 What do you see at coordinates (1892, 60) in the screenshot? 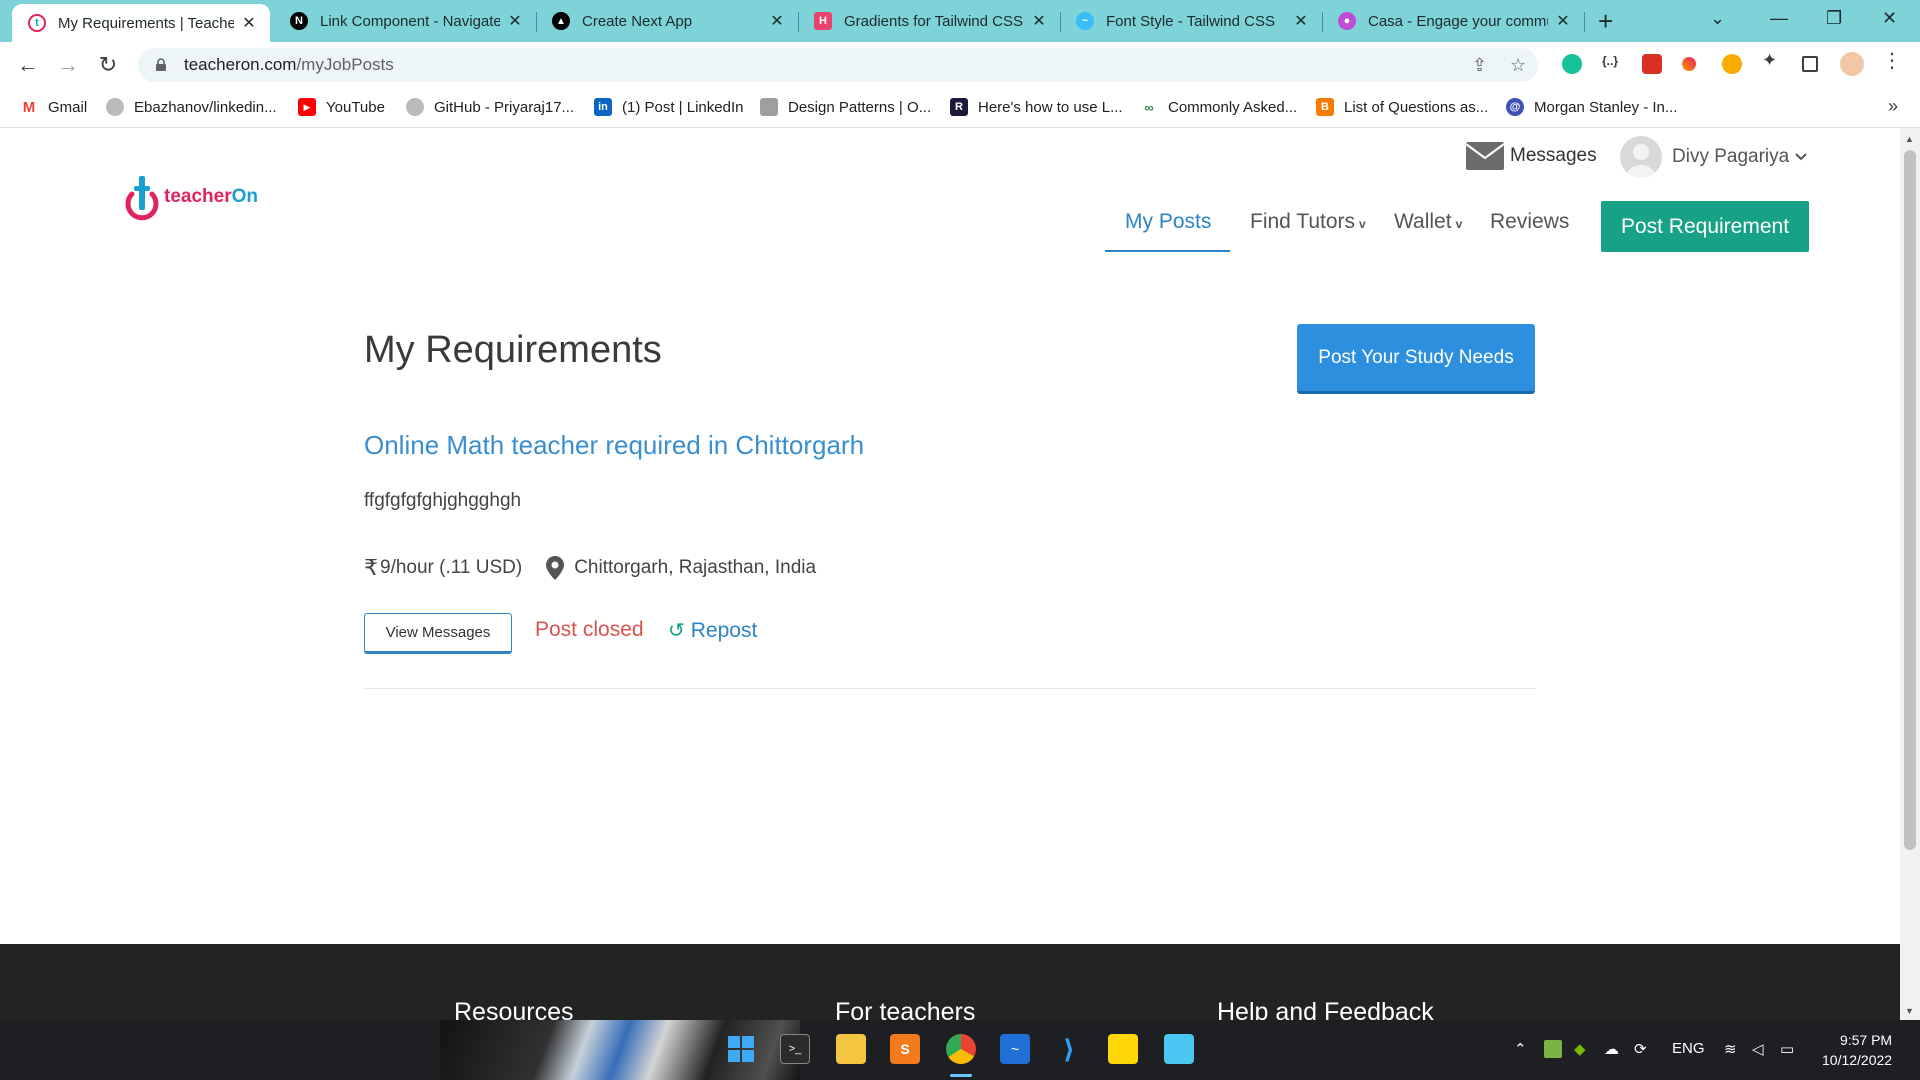
I see `kebab-menu-icon: ⋮` at bounding box center [1892, 60].